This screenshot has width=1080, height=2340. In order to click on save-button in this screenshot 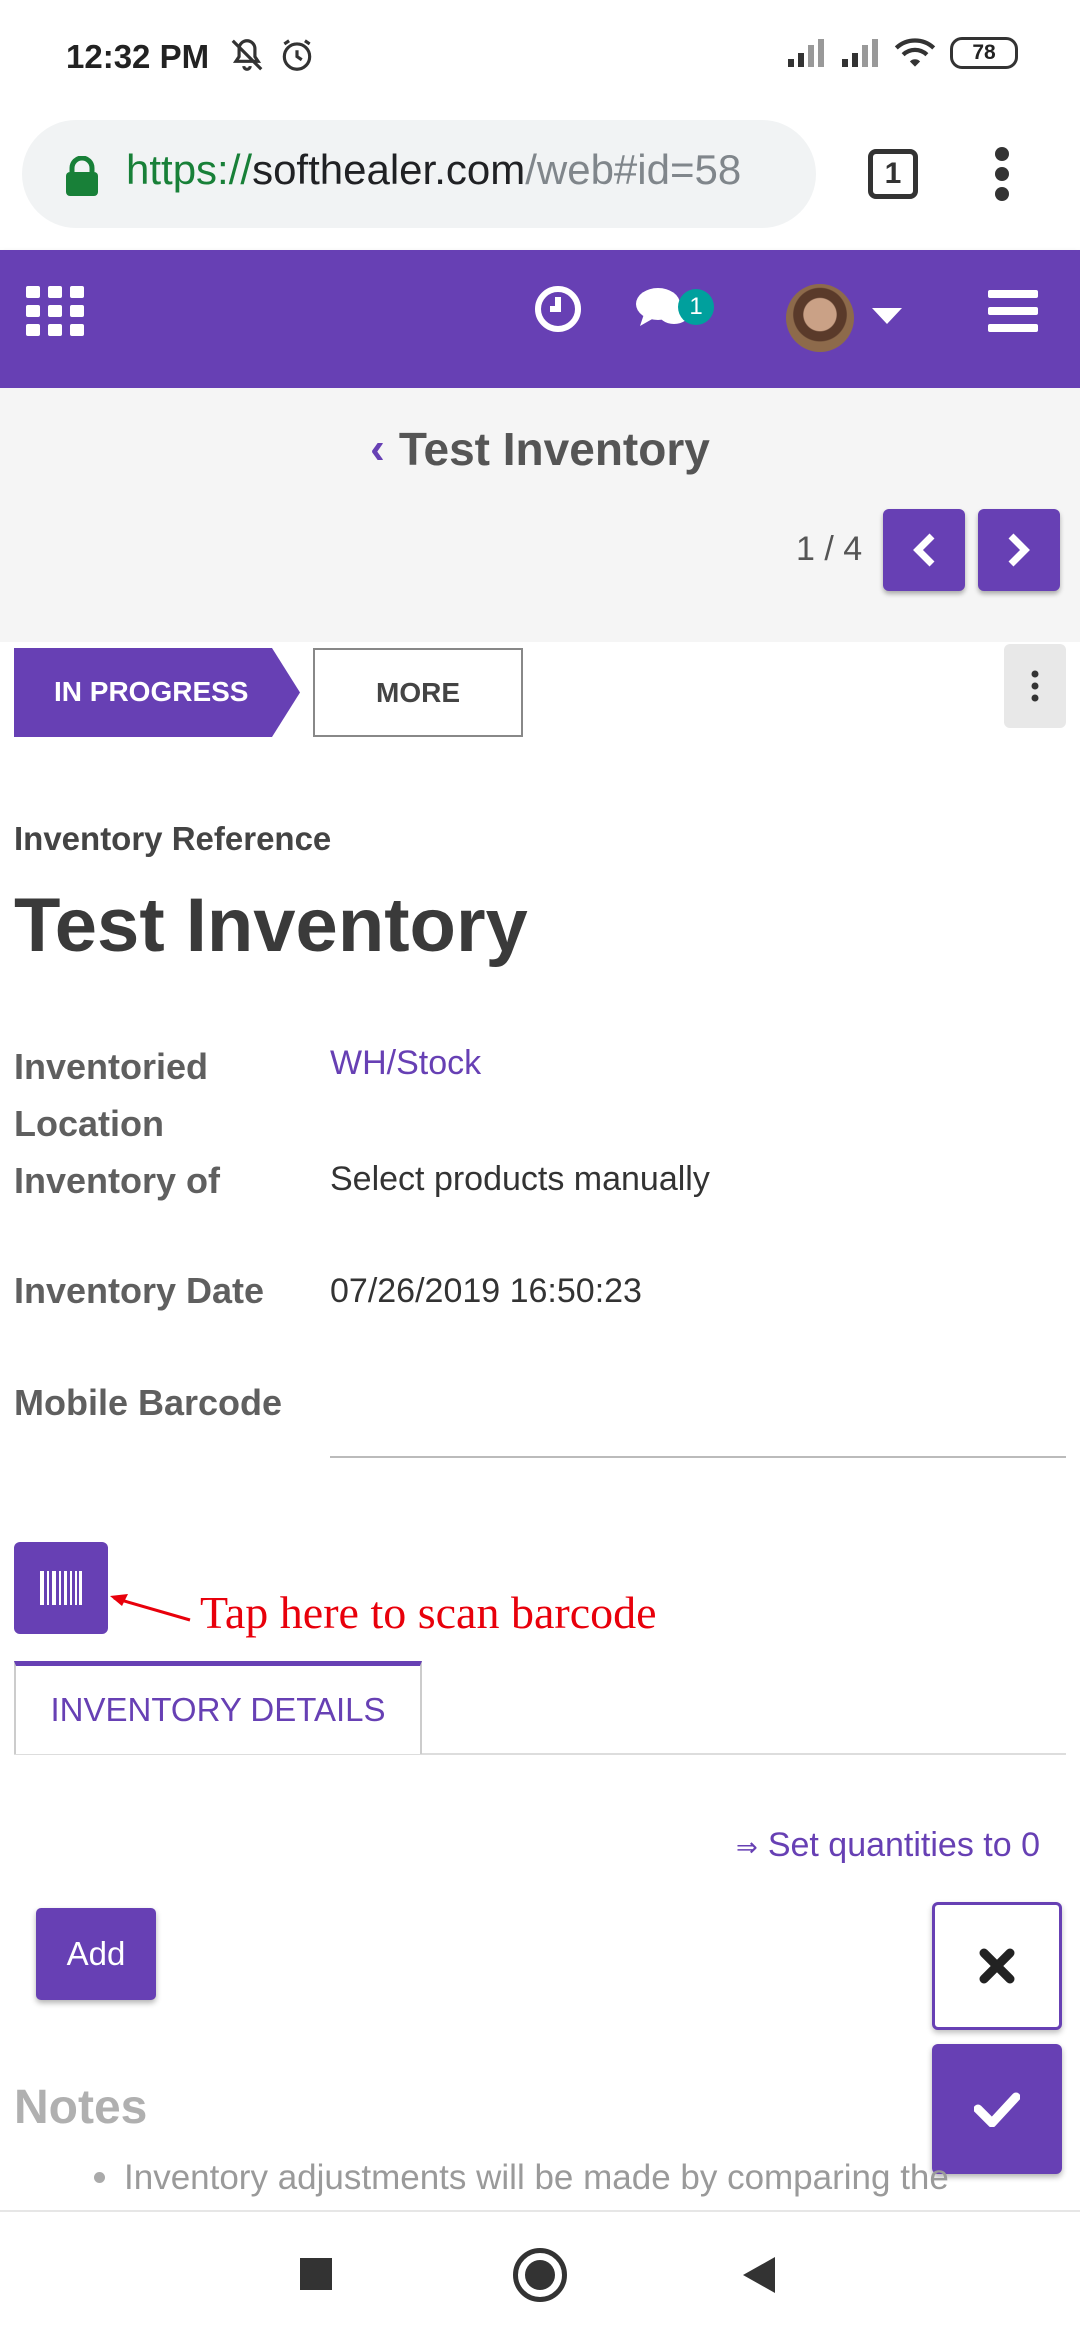, I will do `click(997, 2109)`.